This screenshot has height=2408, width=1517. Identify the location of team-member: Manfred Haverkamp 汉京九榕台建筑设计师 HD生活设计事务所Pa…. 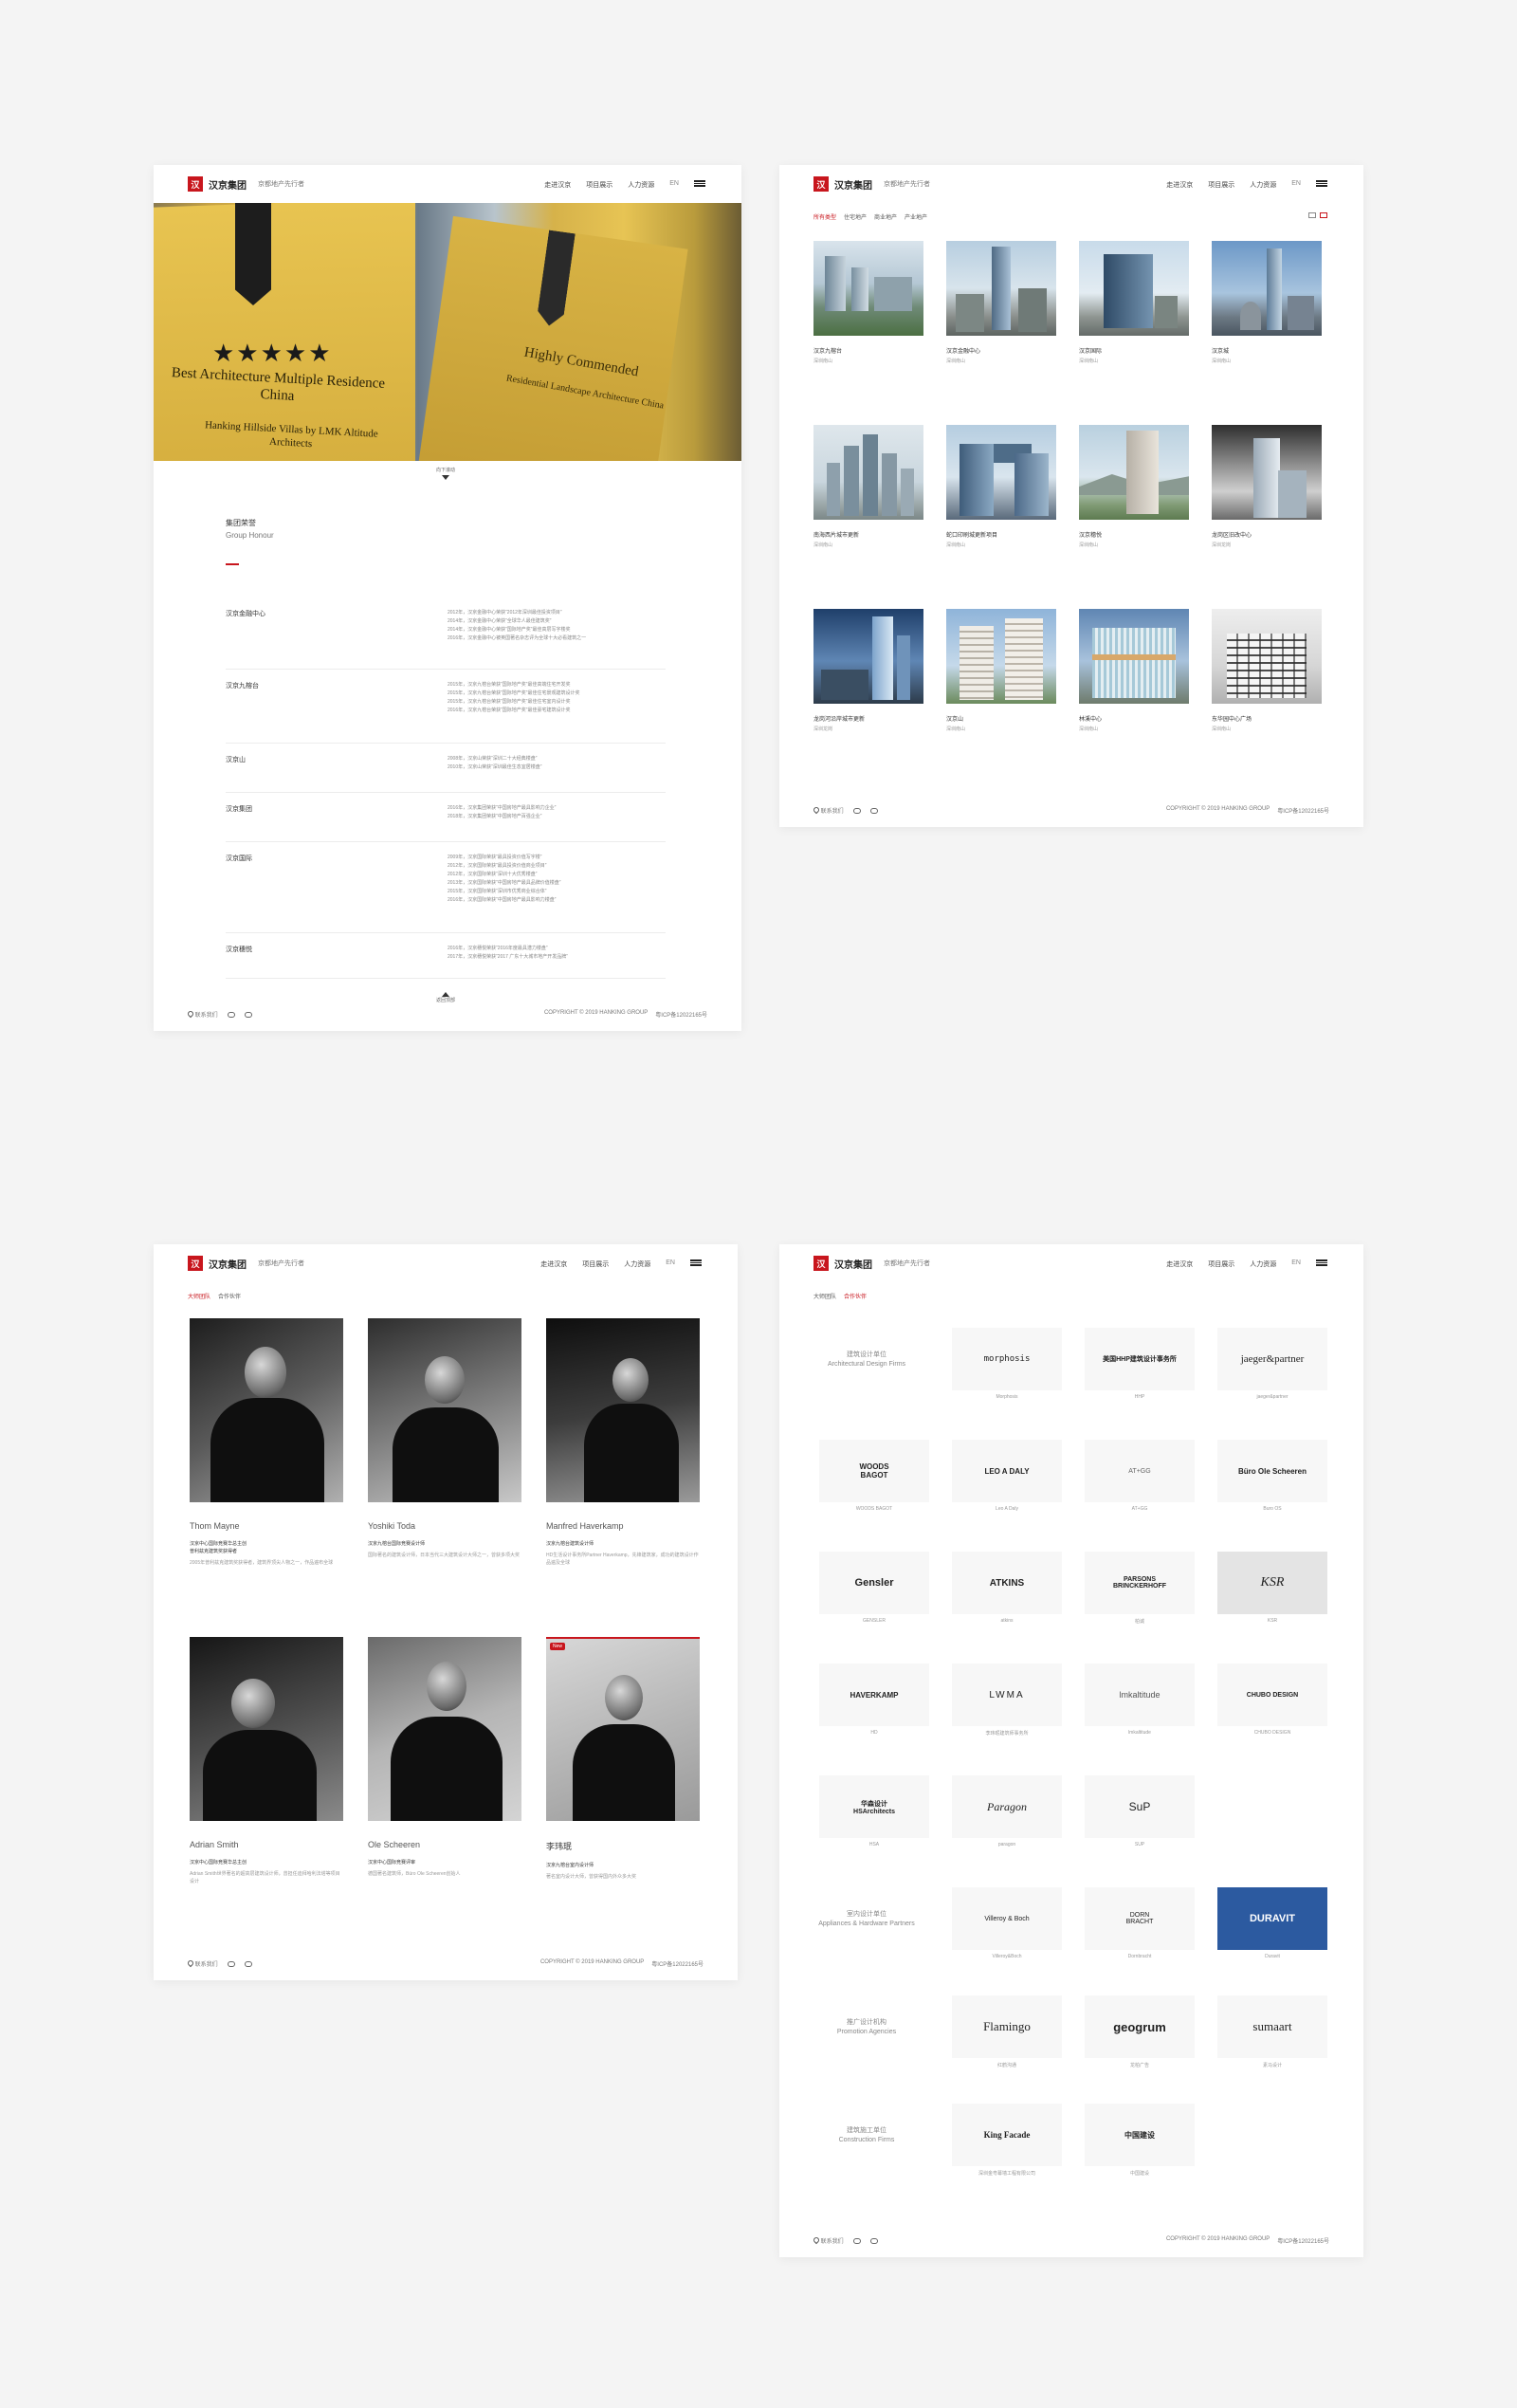
(623, 1442).